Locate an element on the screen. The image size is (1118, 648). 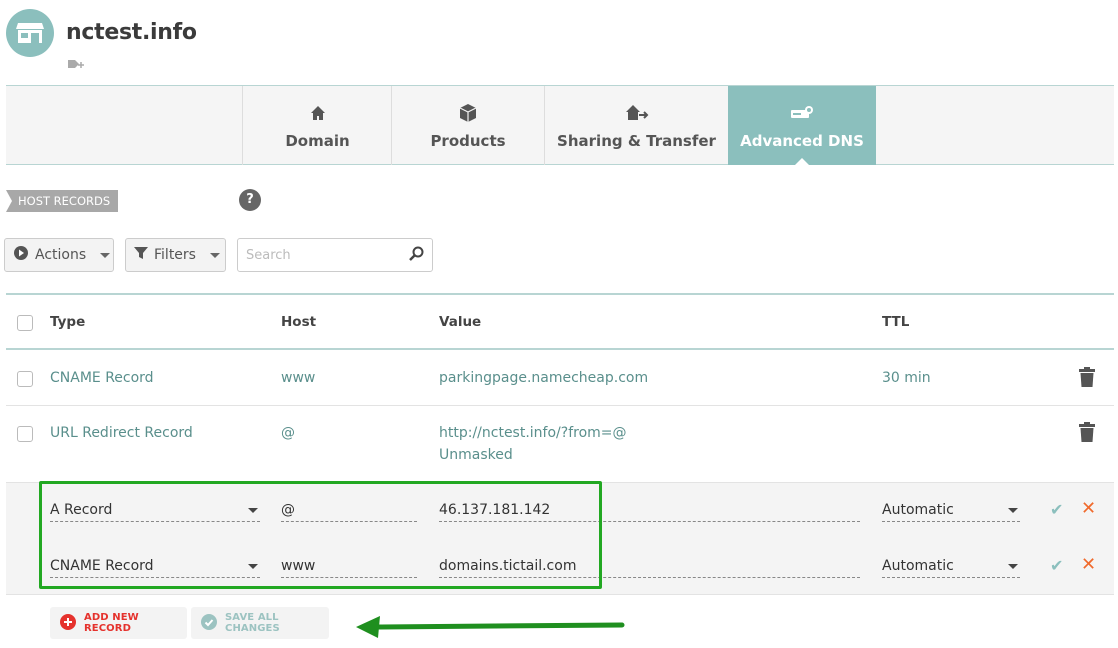
tab-advanced-dns: Advanced DNS is located at coordinates (802, 126).